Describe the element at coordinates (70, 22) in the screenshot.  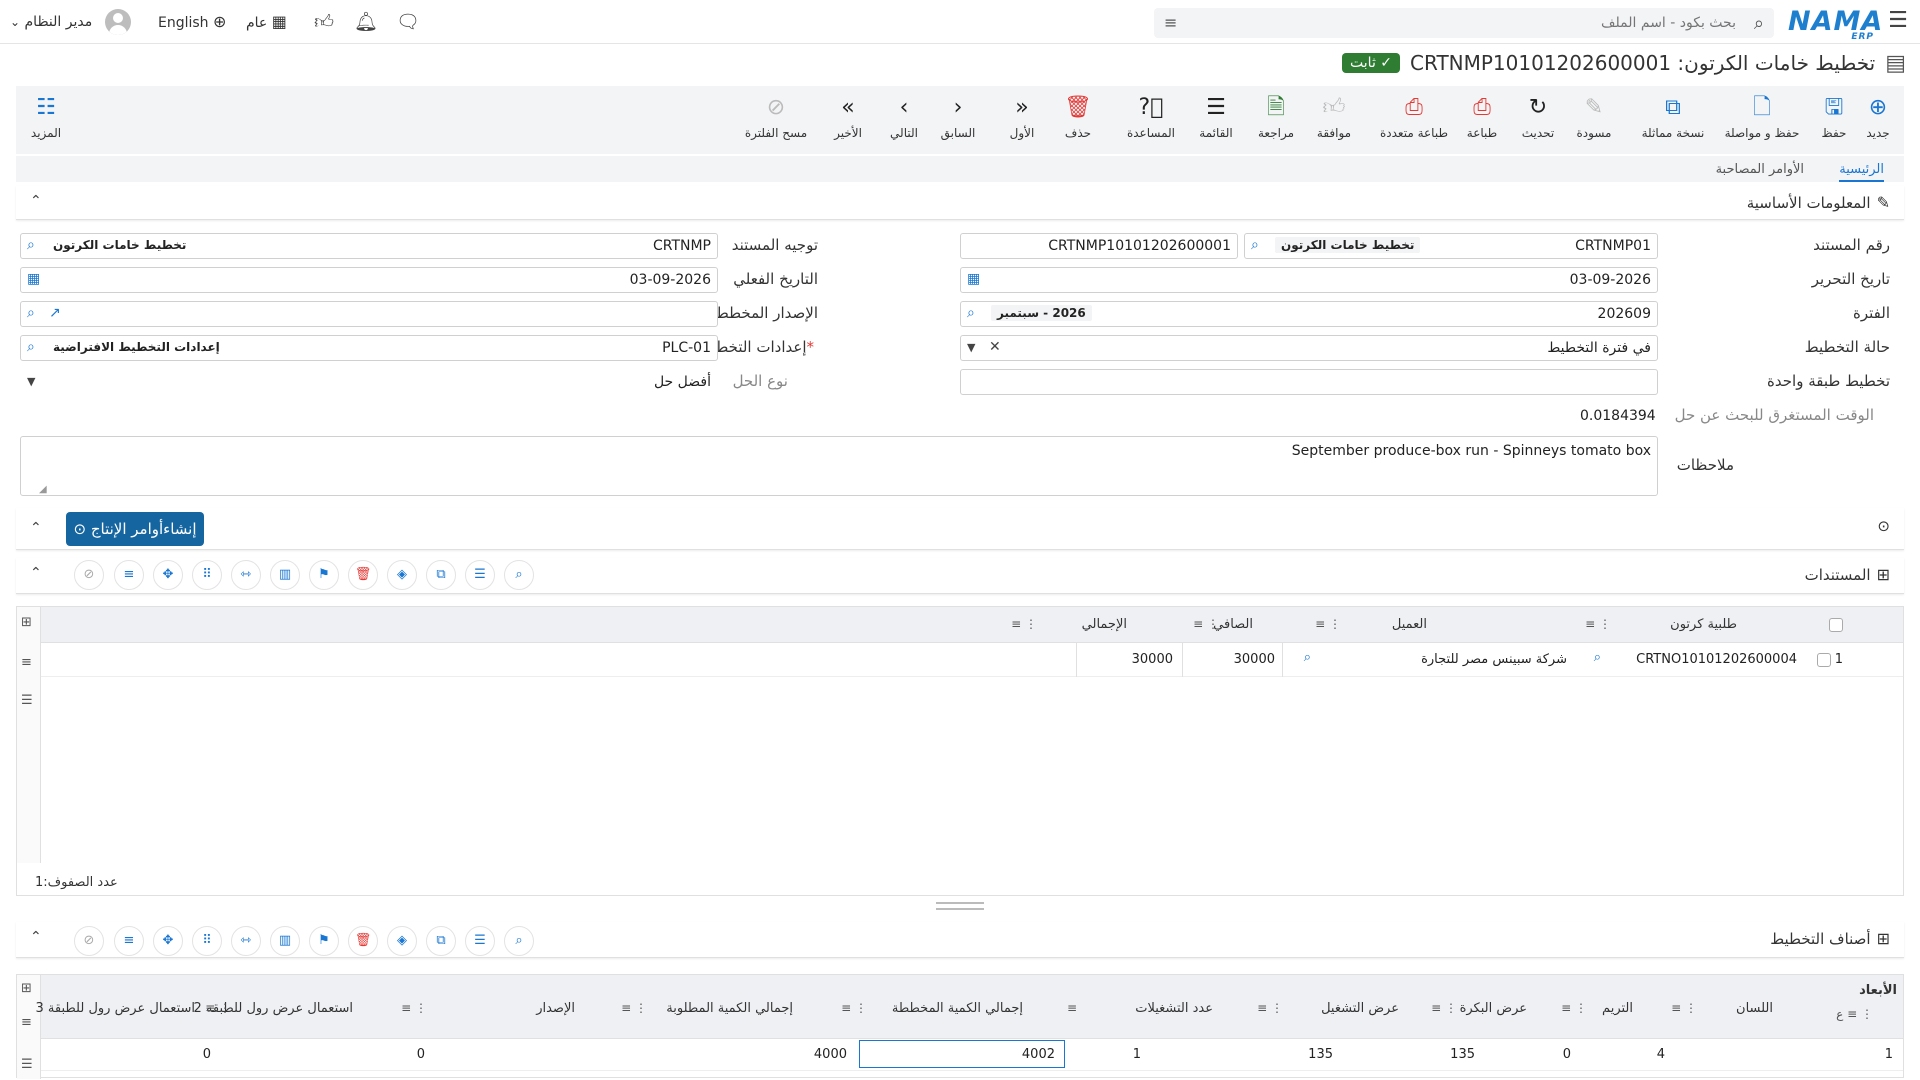
I see `user-menu: ⌄ مدير النظام` at that location.